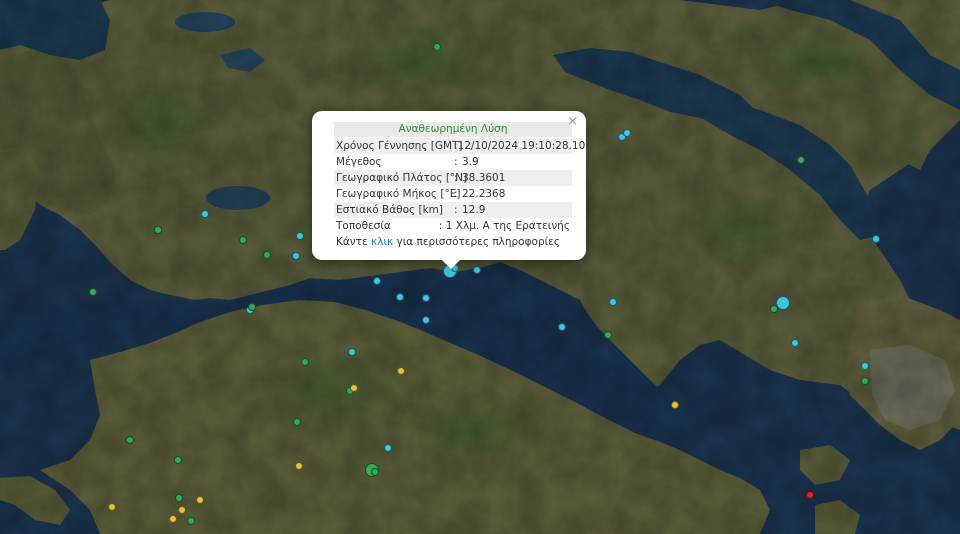  Describe the element at coordinates (474, 210) in the screenshot. I see `info-value: 12.9` at that location.